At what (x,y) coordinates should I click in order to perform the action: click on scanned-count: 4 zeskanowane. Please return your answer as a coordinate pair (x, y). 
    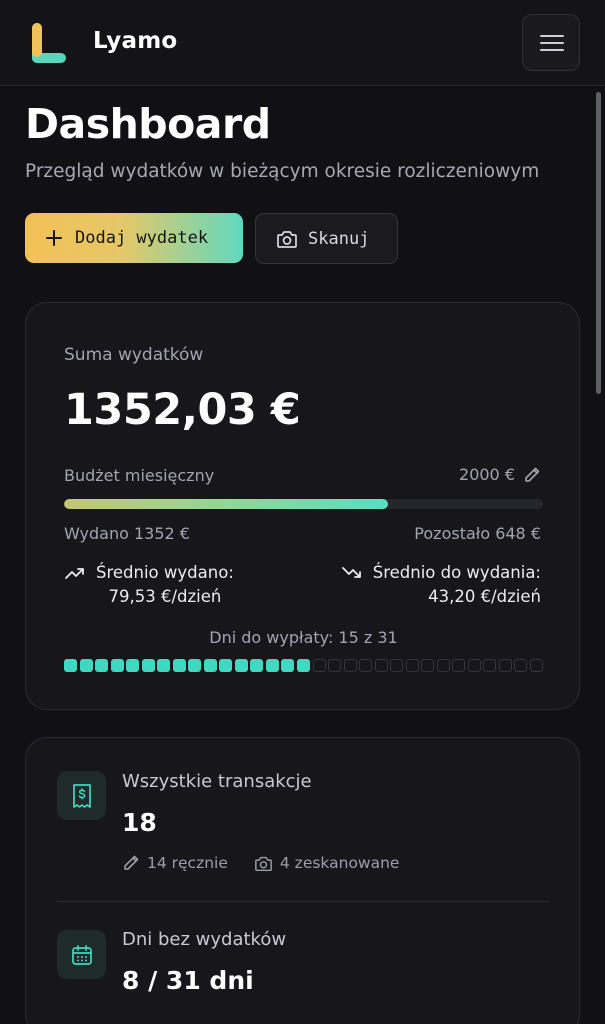
    Looking at the image, I should click on (339, 863).